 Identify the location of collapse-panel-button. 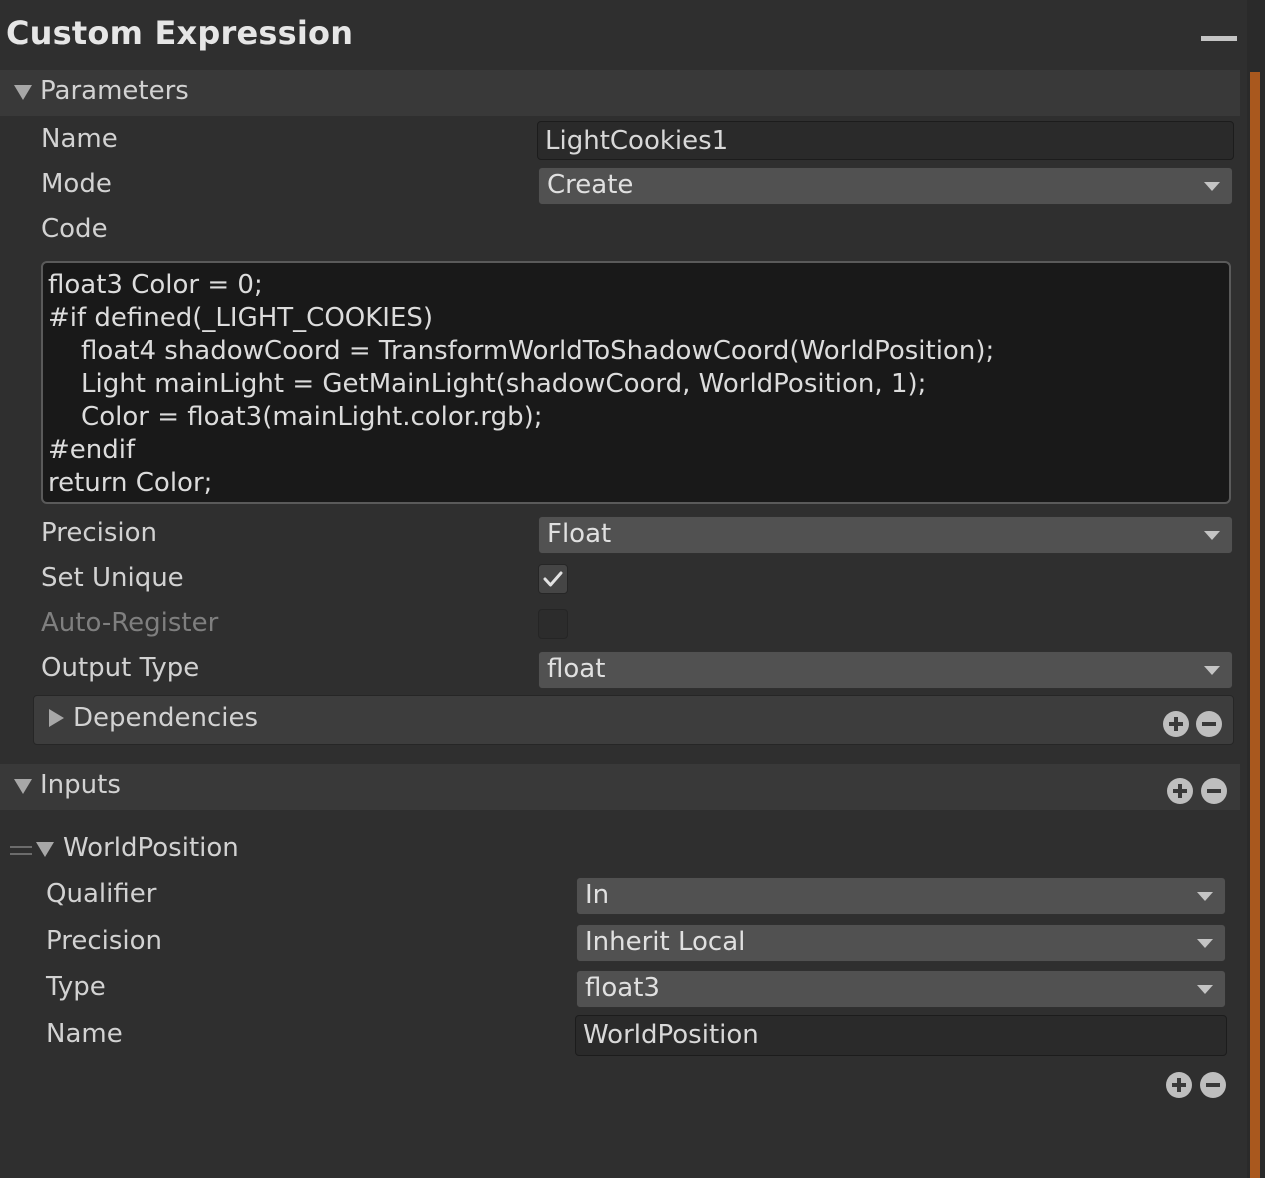
(1219, 38).